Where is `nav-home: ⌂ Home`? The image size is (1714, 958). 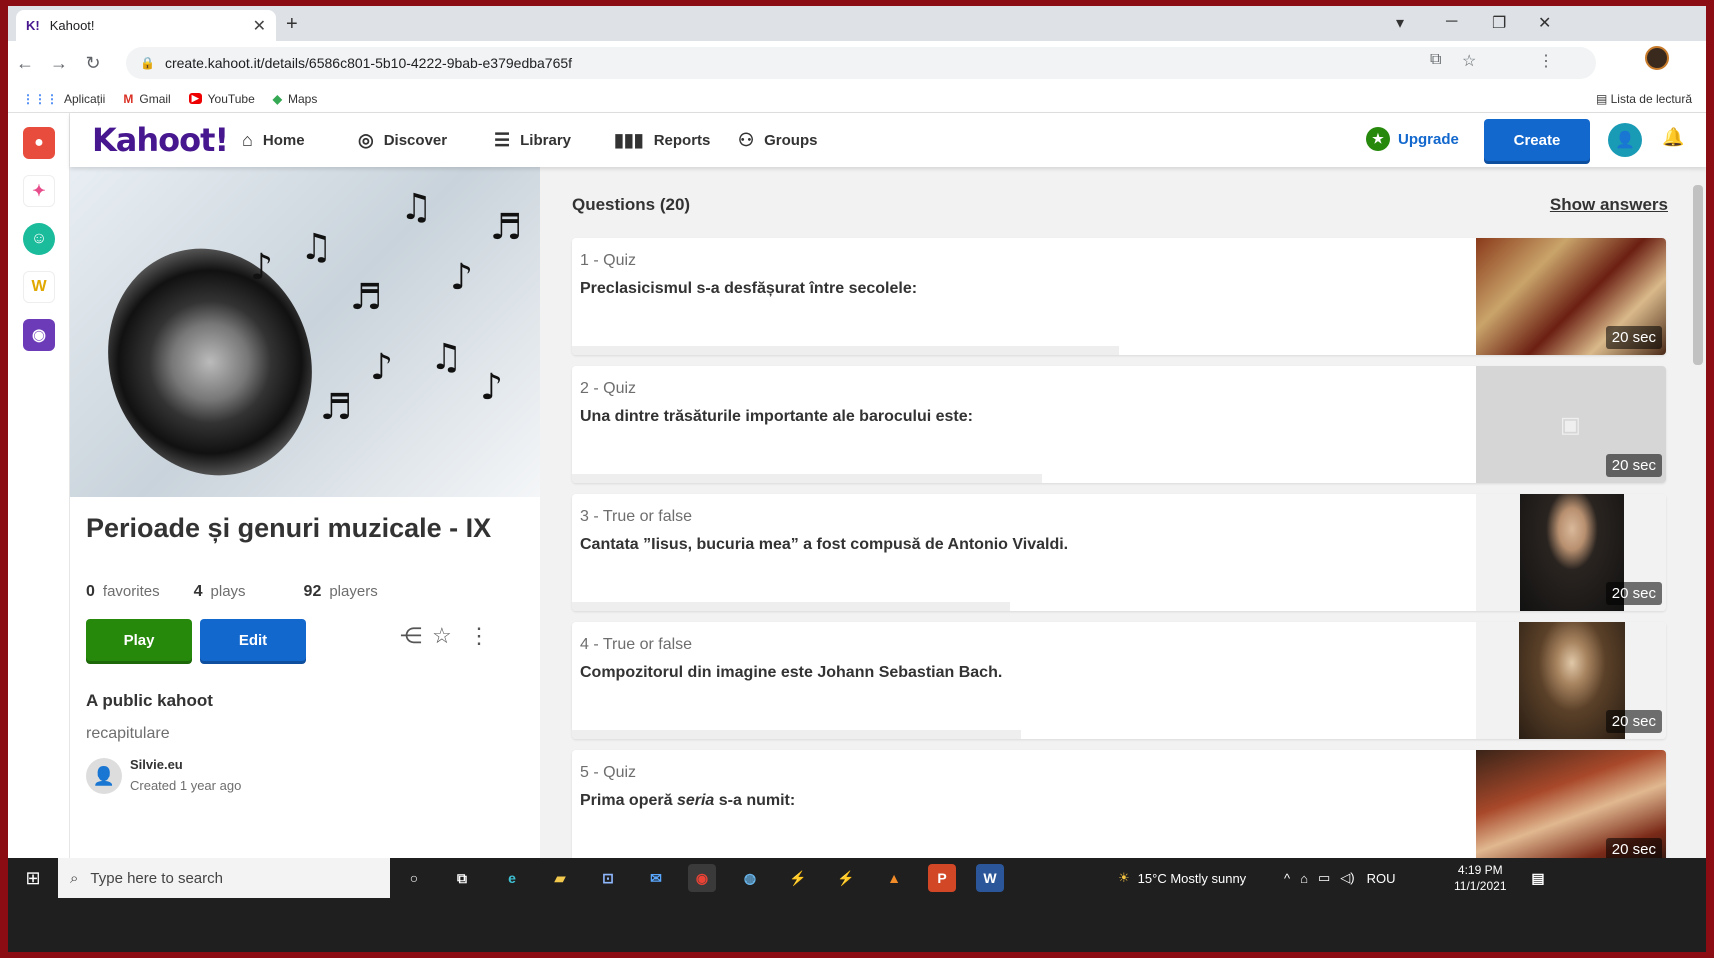 nav-home: ⌂ Home is located at coordinates (273, 140).